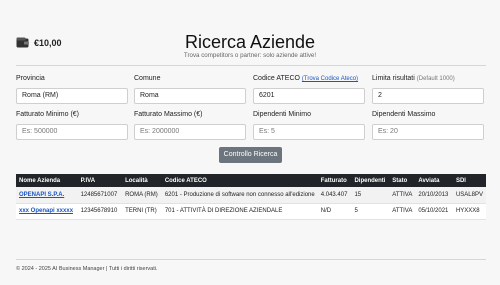 The image size is (500, 285). I want to click on provincia-field: Provincia Roma (RM), so click(72, 89).